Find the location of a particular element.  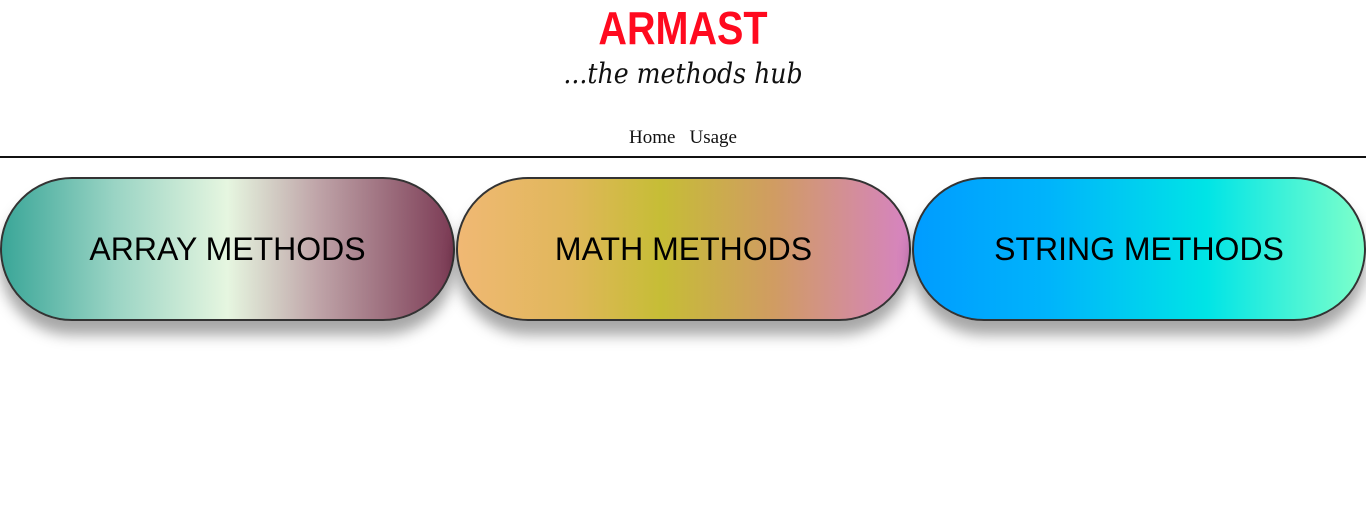

math-methods-label: MATH METHODS is located at coordinates (683, 248).